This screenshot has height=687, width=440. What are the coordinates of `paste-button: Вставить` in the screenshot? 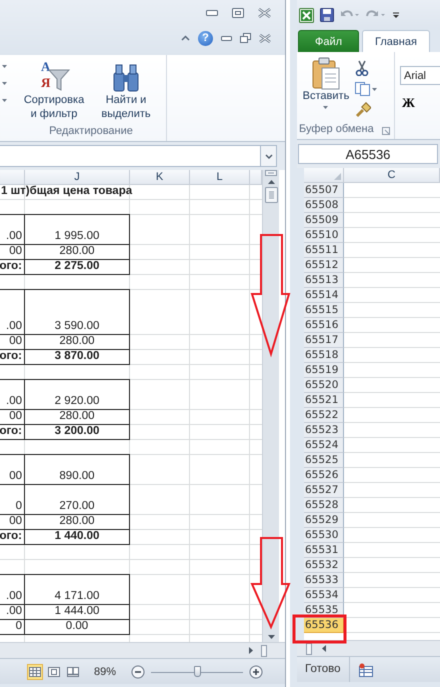 It's located at (326, 89).